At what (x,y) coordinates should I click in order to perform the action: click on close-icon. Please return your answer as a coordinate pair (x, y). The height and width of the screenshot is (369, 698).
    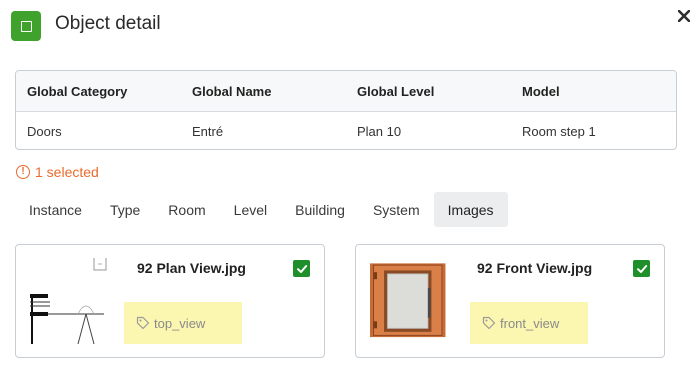
    Looking at the image, I should click on (684, 16).